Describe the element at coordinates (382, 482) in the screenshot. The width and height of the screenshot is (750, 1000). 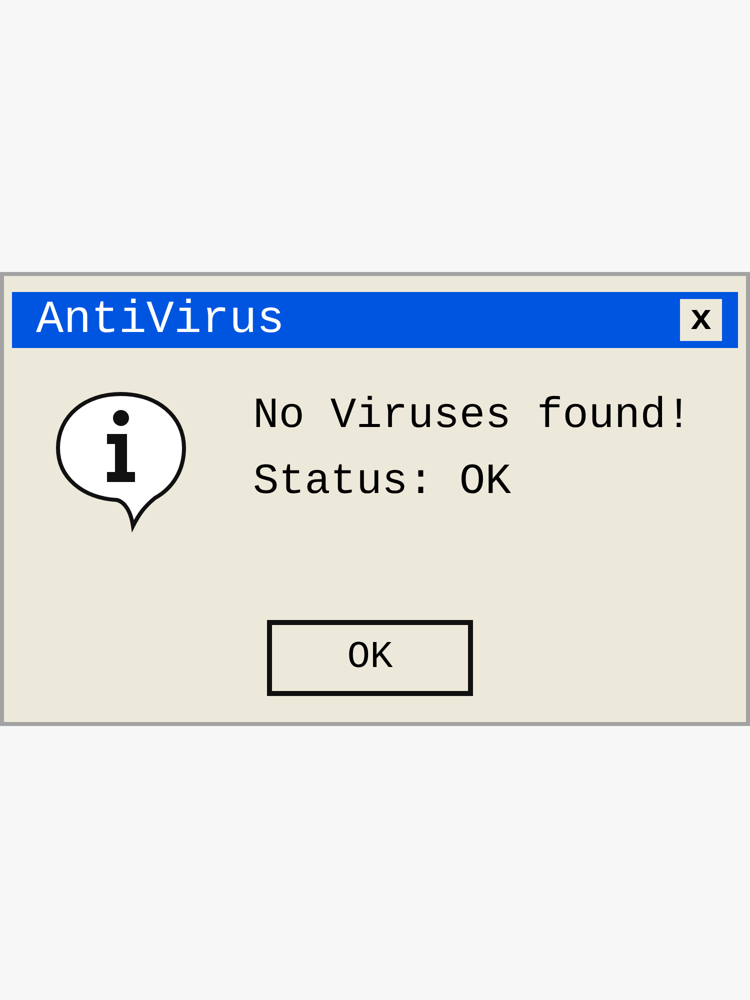
I see `message-text: Status: OK` at that location.